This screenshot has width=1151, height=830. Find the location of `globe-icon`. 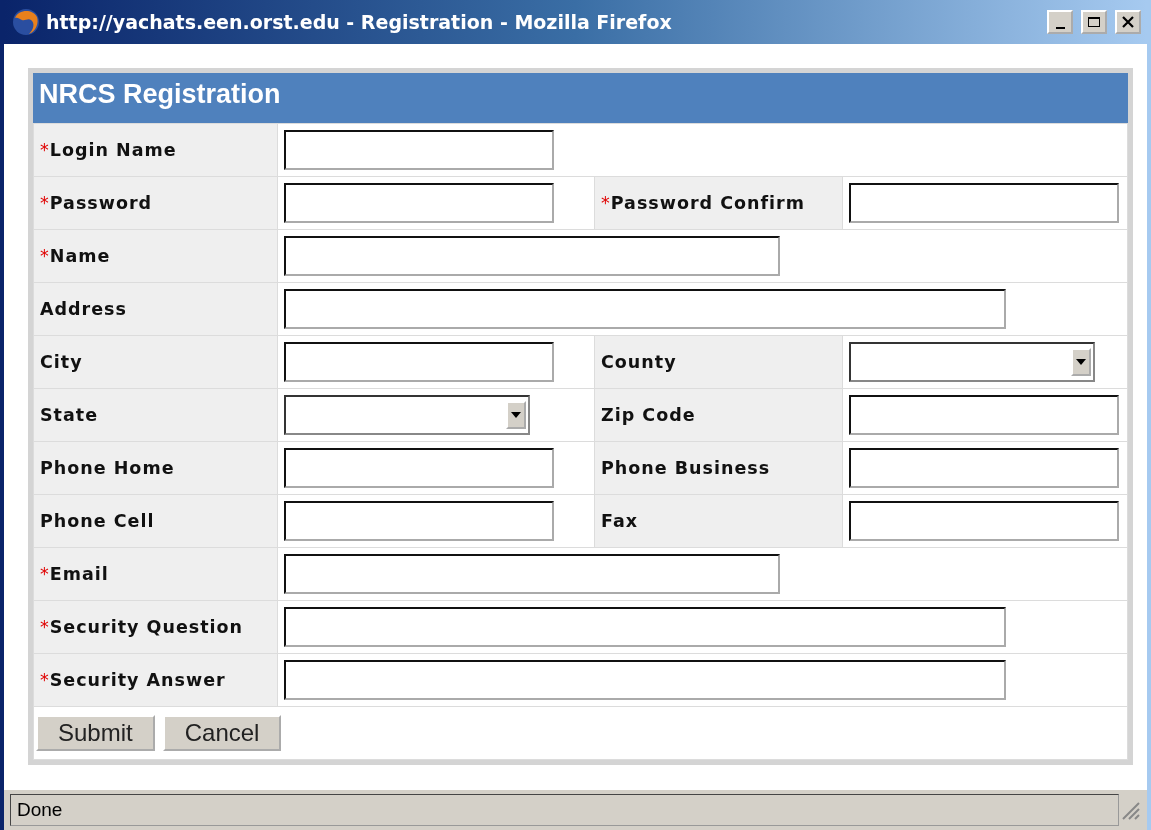

globe-icon is located at coordinates (26, 22).